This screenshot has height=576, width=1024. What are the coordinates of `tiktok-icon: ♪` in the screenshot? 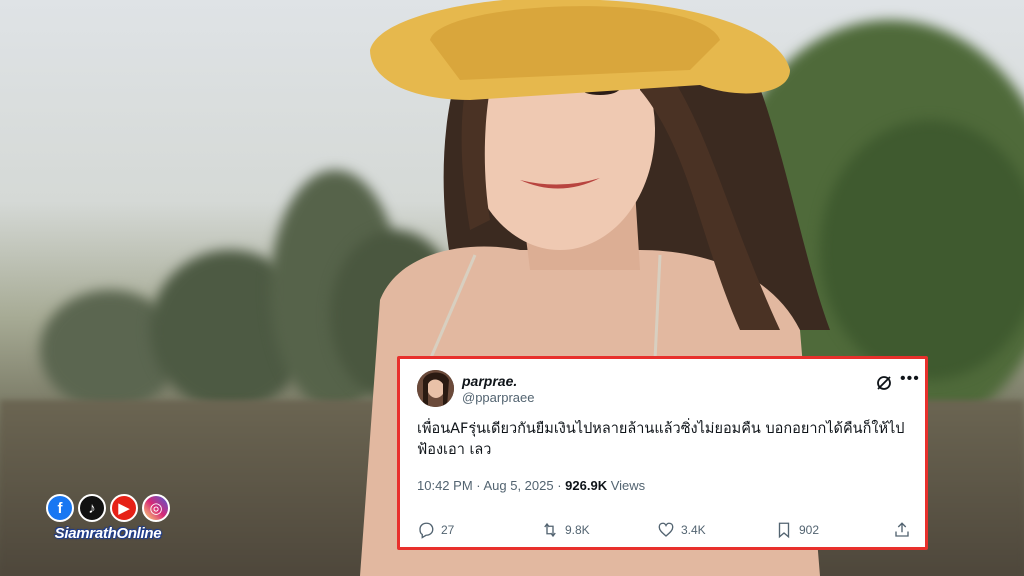 It's located at (92, 508).